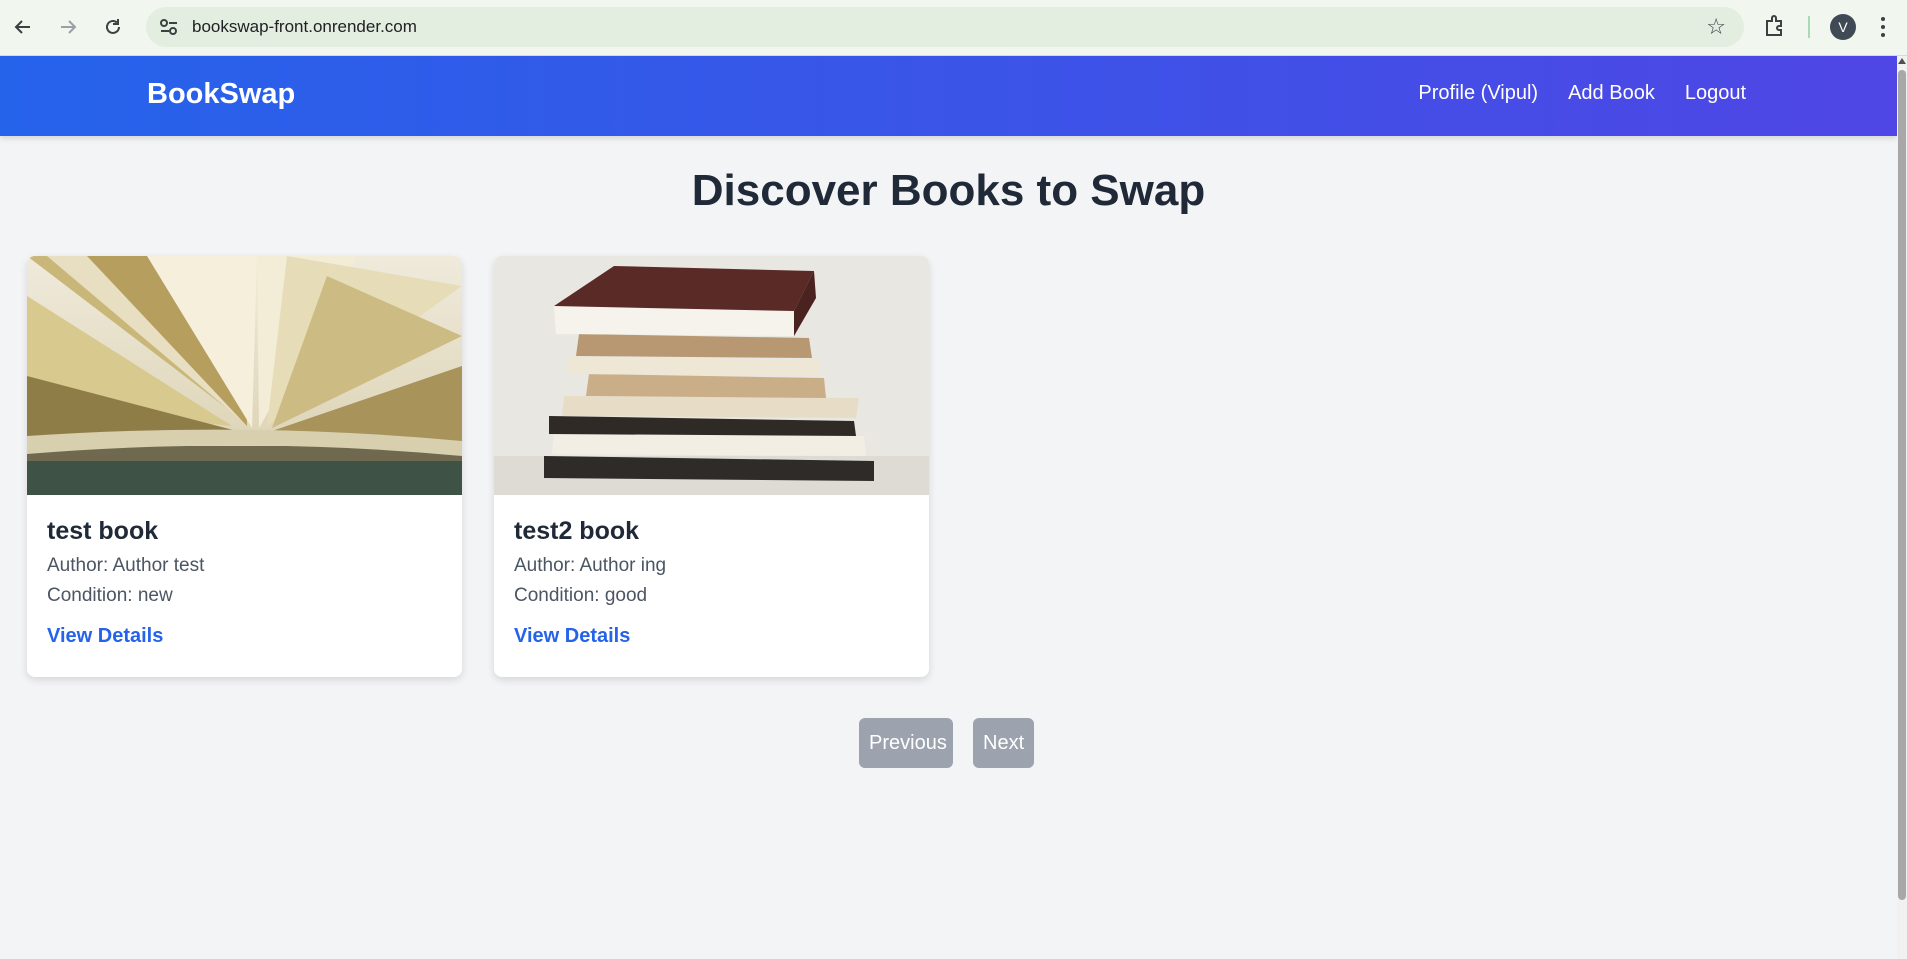 Image resolution: width=1907 pixels, height=959 pixels. Describe the element at coordinates (126, 565) in the screenshot. I see `book-author: Author: Author test` at that location.